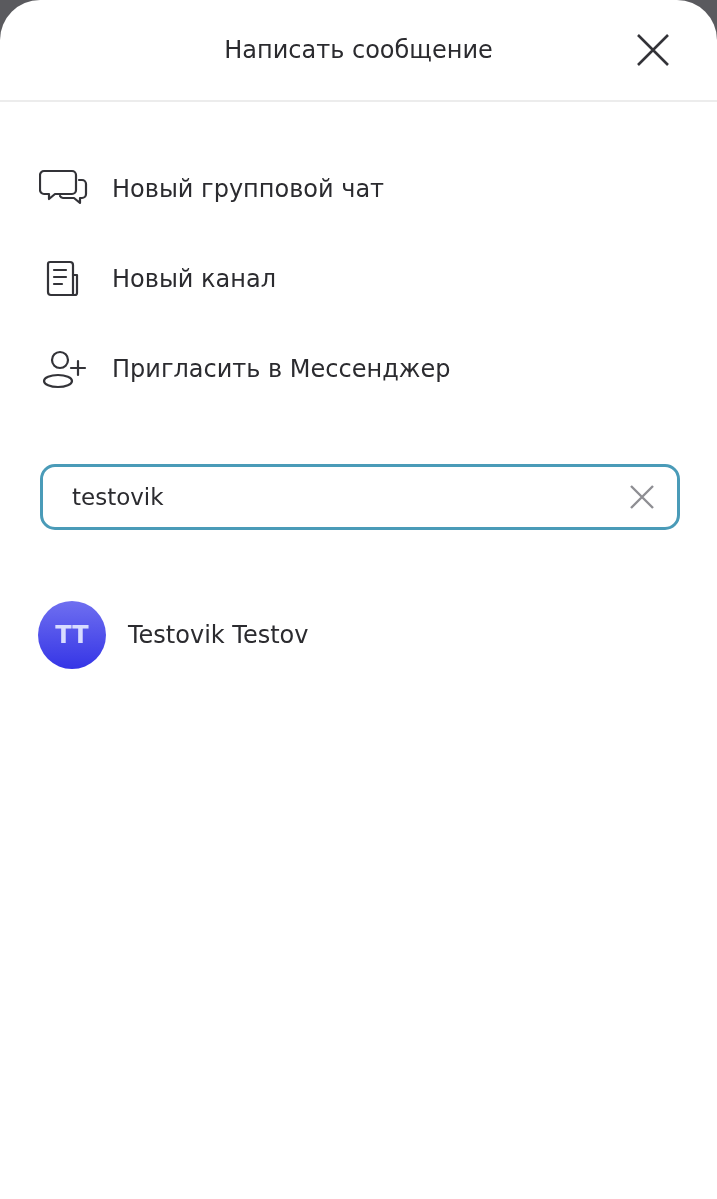 This screenshot has height=1199, width=717. What do you see at coordinates (72, 635) in the screenshot?
I see `avatar: TT` at bounding box center [72, 635].